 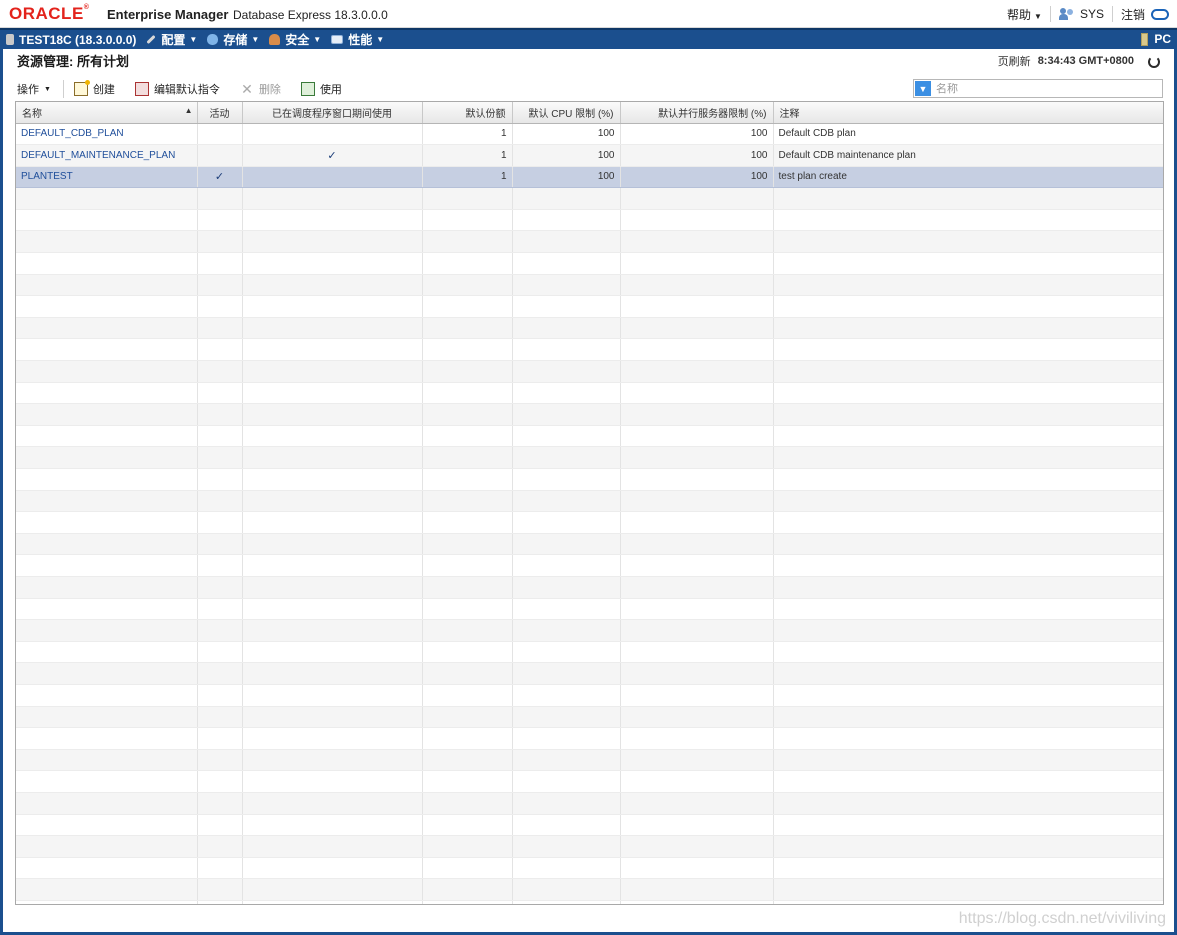 I want to click on column-header-name: 名称 ▲, so click(x=107, y=113).